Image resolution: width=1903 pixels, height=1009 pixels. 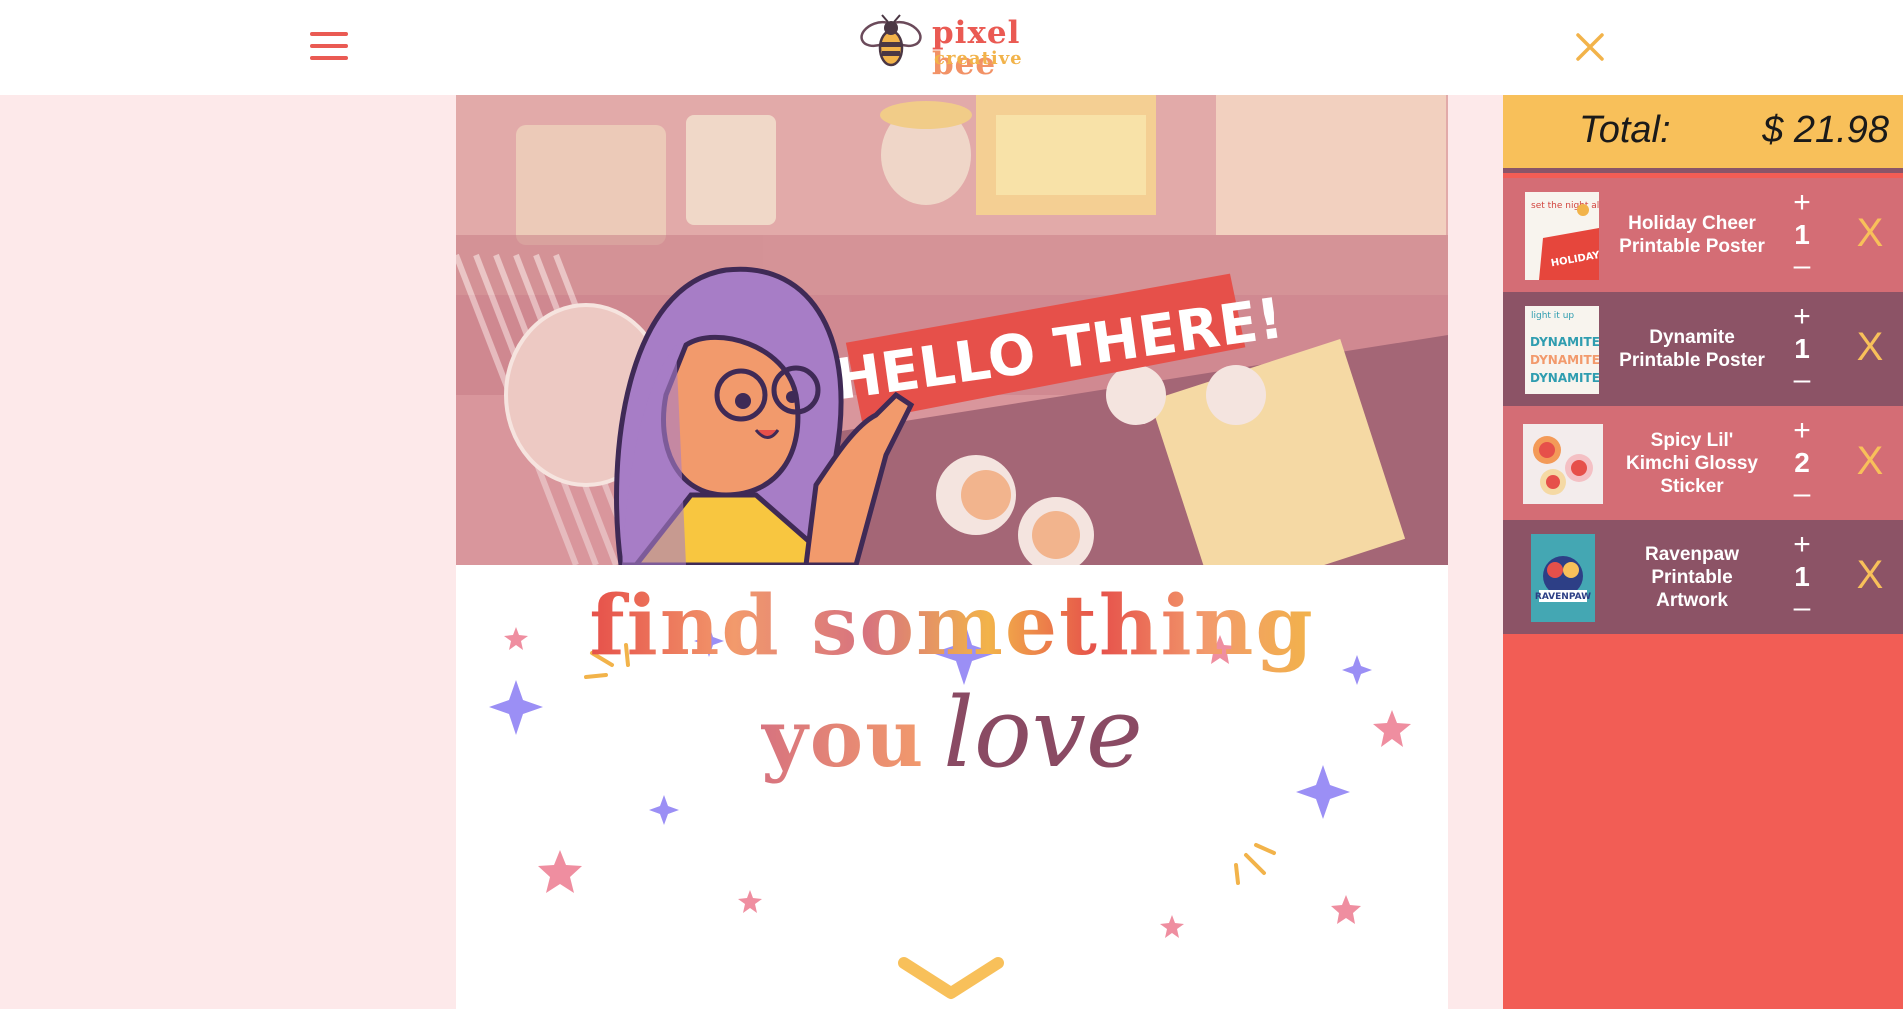 I want to click on total-amount: $ 21.98, so click(x=1825, y=130).